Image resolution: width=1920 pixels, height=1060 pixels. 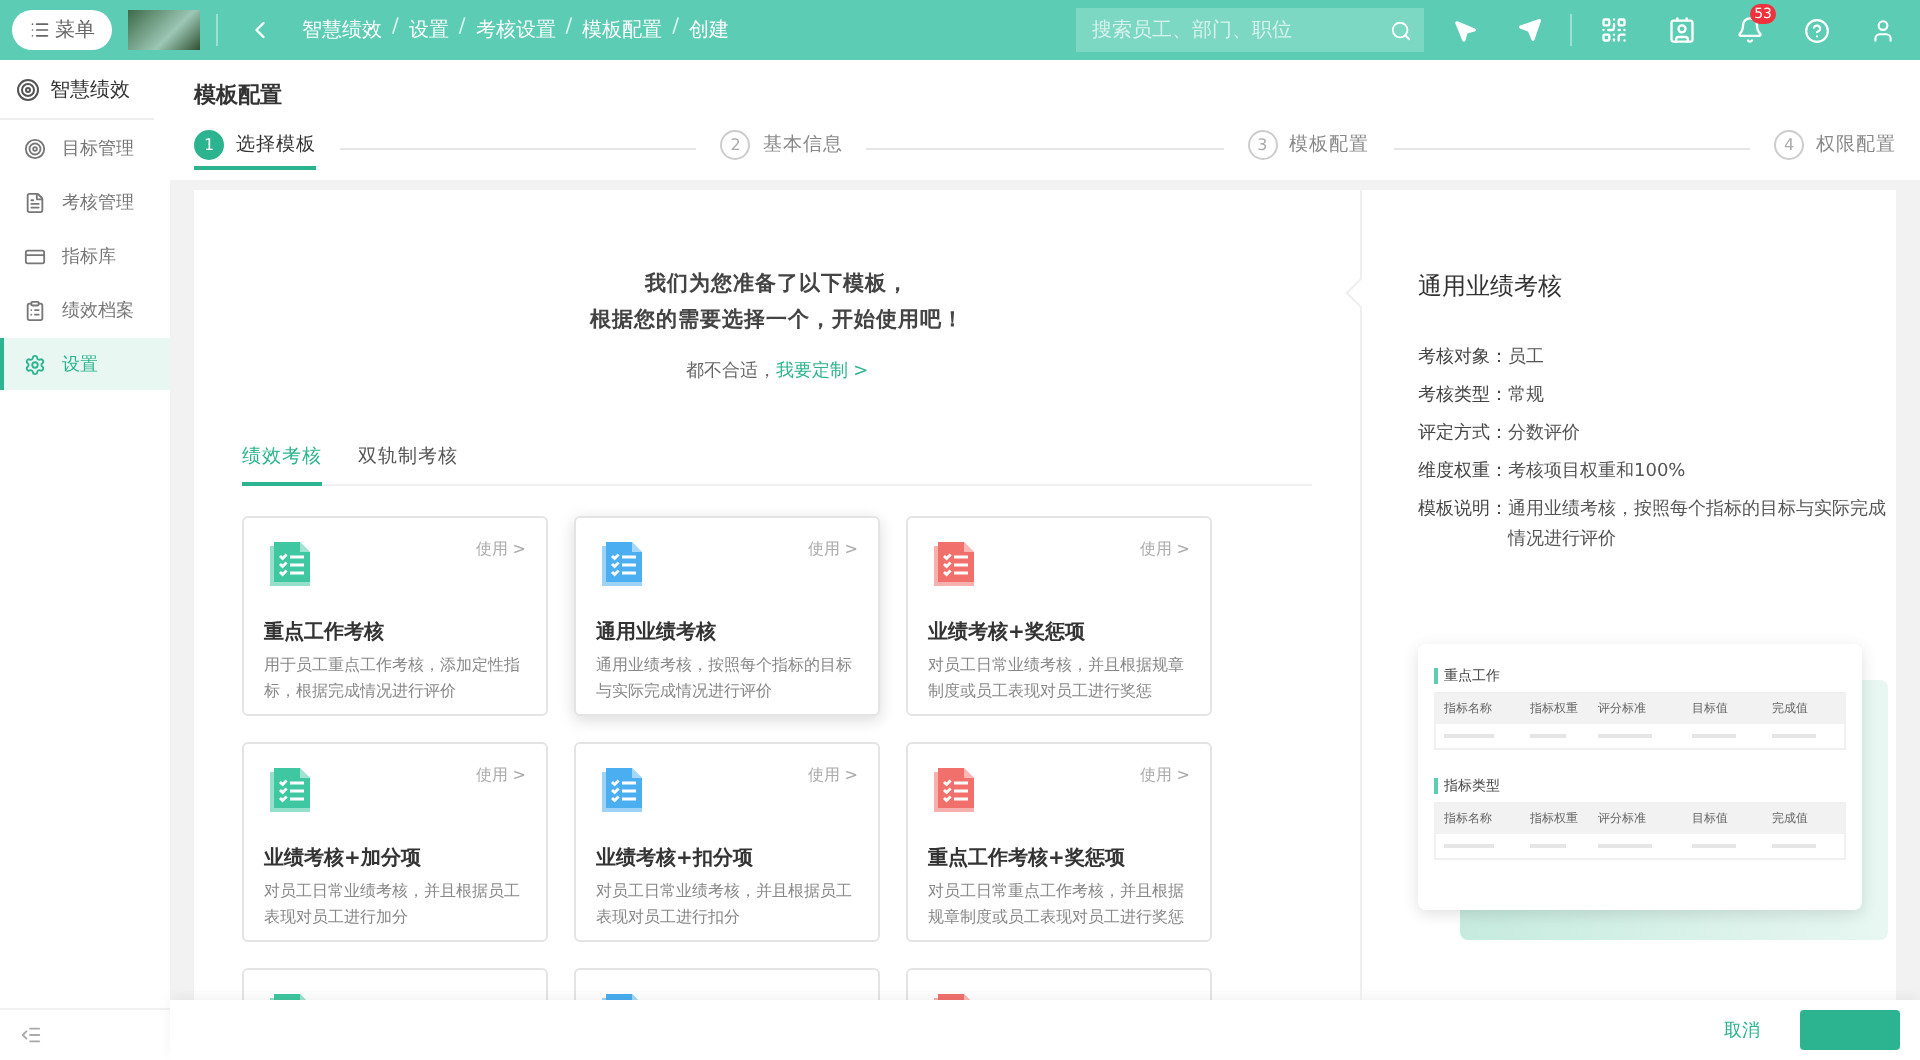 I want to click on step-number: 4, so click(x=1788, y=144).